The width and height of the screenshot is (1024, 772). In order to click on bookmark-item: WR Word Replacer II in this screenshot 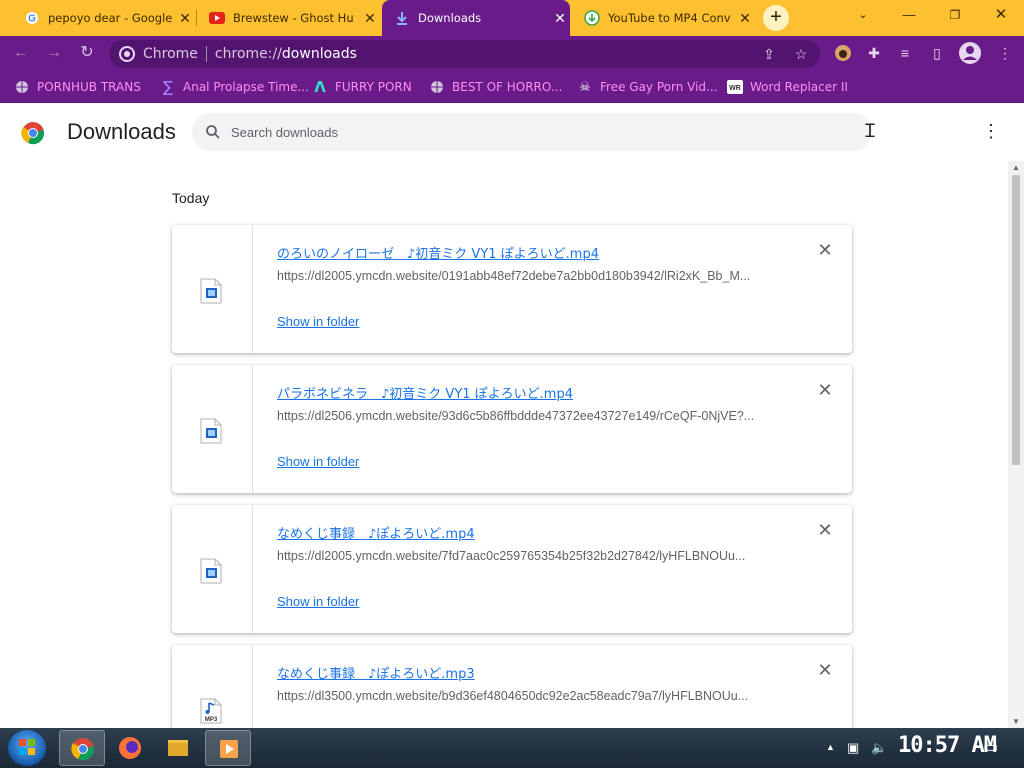, I will do `click(787, 87)`.